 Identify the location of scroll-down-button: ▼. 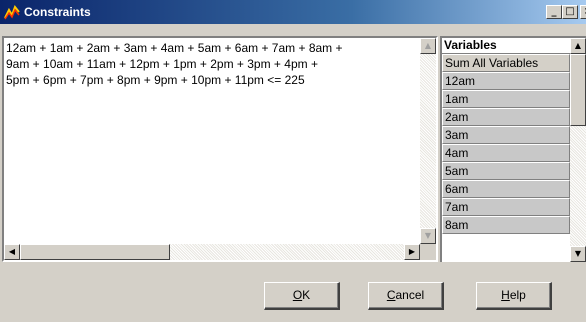
(428, 236).